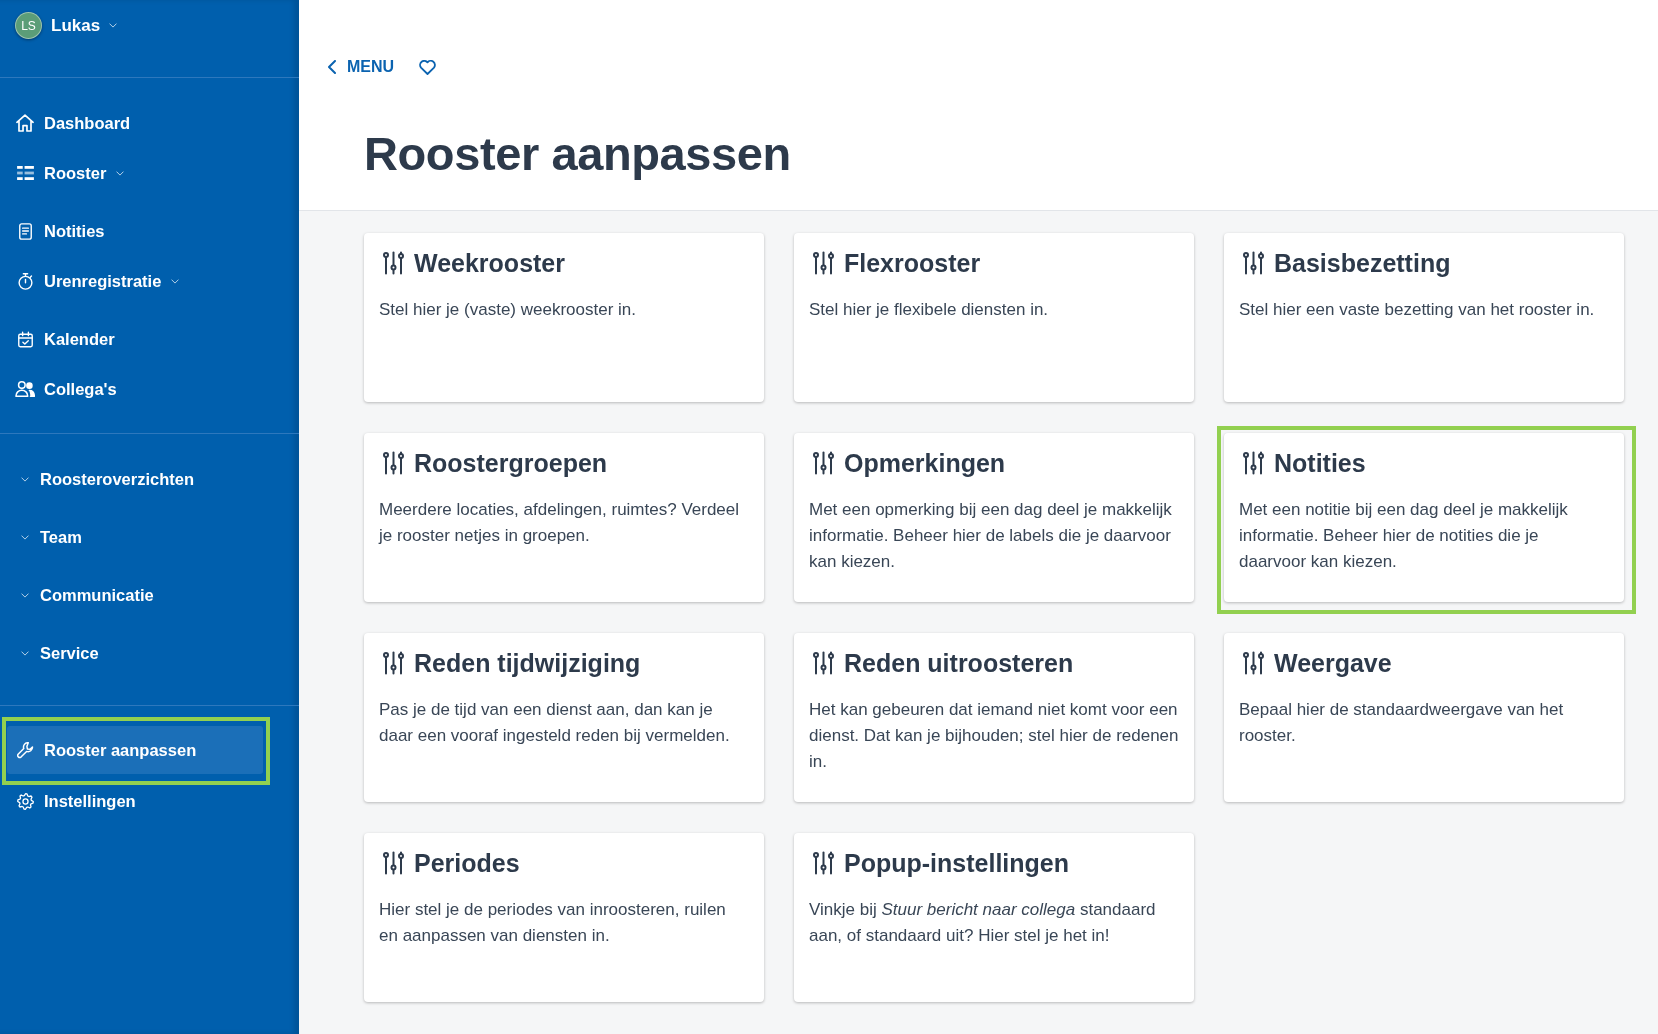 The width and height of the screenshot is (1658, 1034). Describe the element at coordinates (511, 463) in the screenshot. I see `card-title: Roostergroepen` at that location.